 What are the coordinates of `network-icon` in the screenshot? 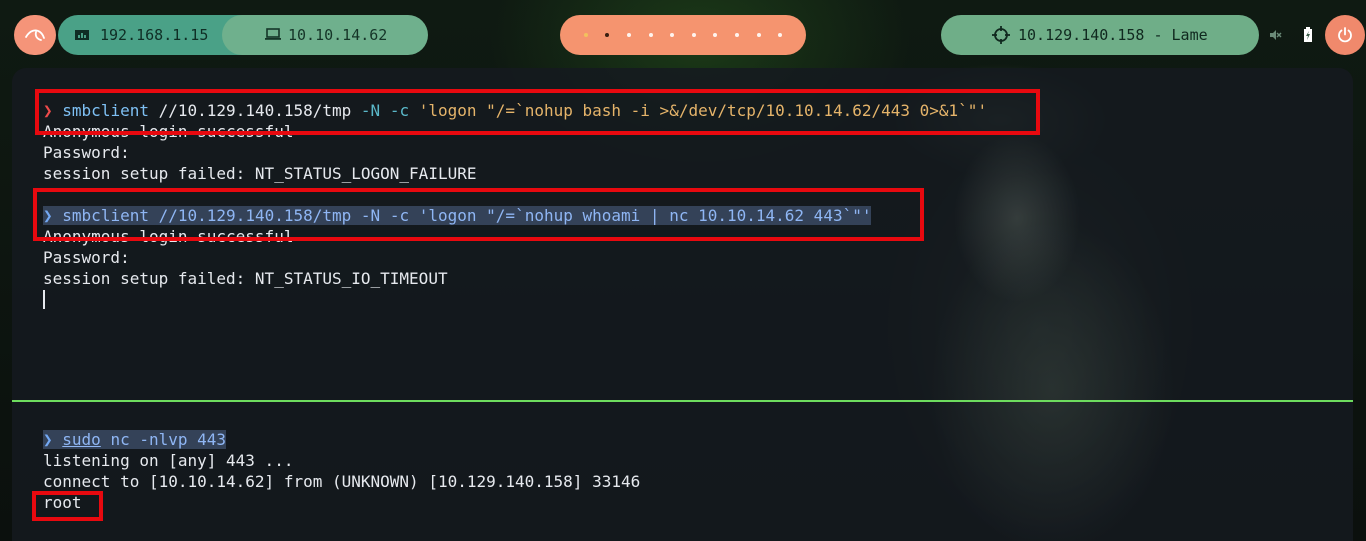 It's located at (82, 35).